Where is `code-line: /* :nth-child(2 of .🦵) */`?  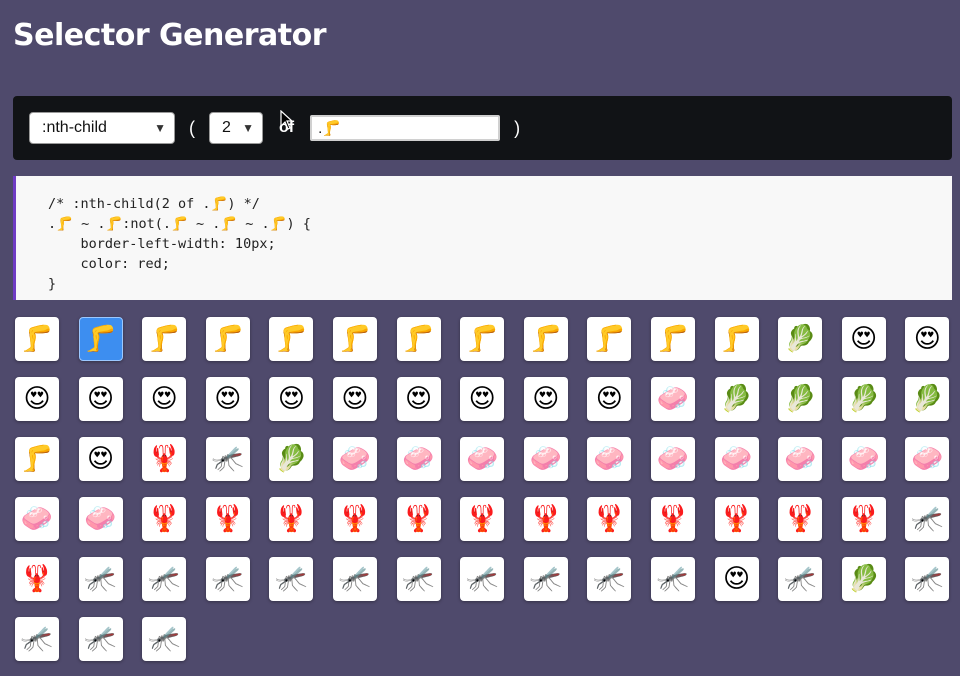 code-line: /* :nth-child(2 of .🦵) */ is located at coordinates (154, 204).